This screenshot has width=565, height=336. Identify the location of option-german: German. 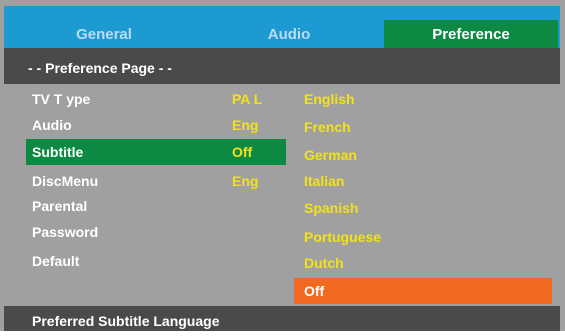
(423, 155).